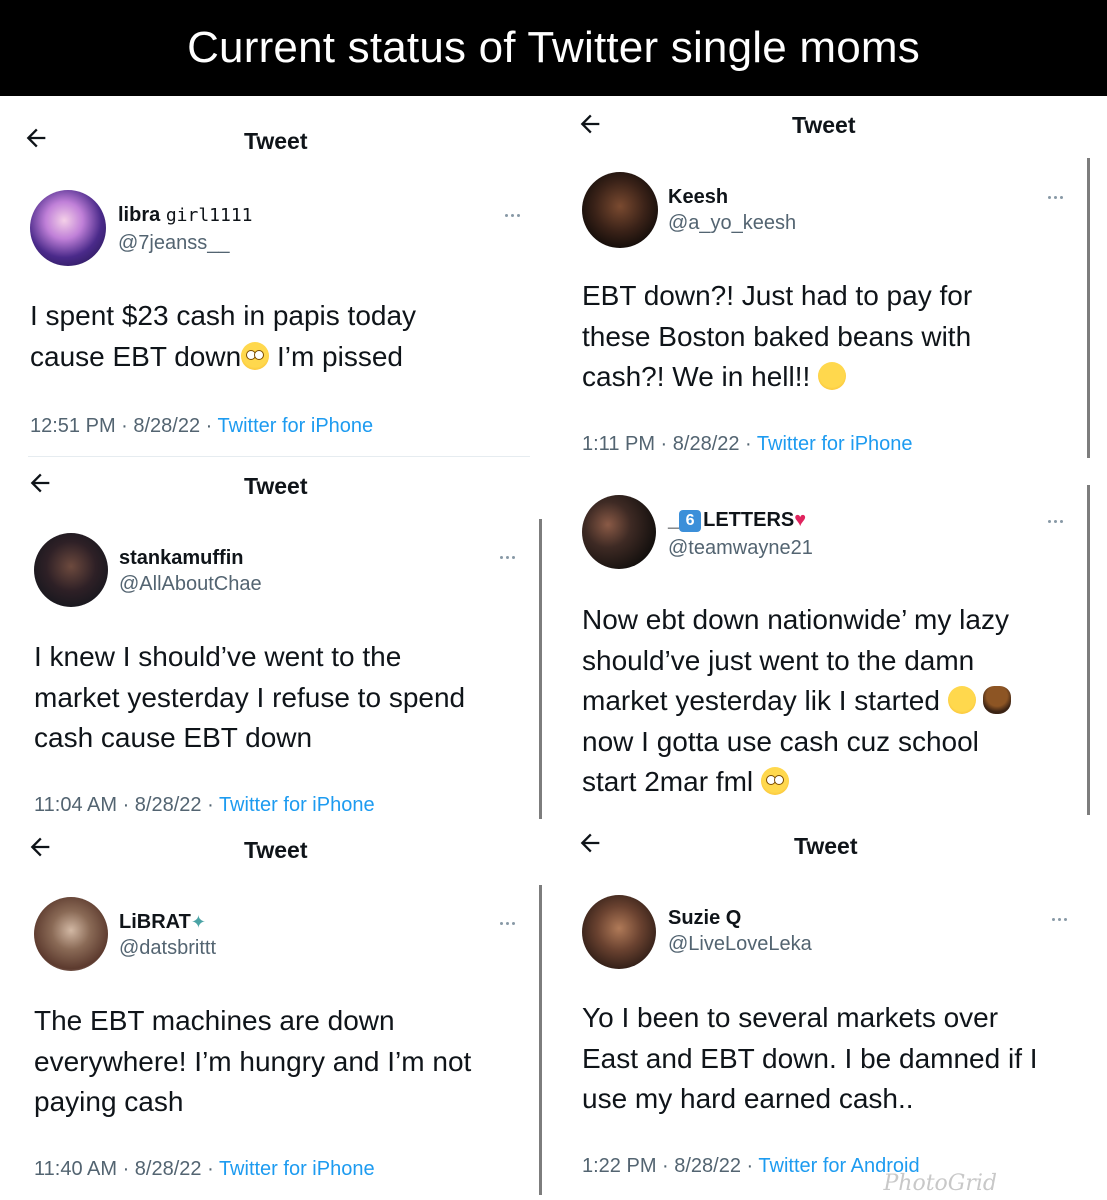 The width and height of the screenshot is (1107, 1200). Describe the element at coordinates (181, 558) in the screenshot. I see `display-name: stankamuffin` at that location.